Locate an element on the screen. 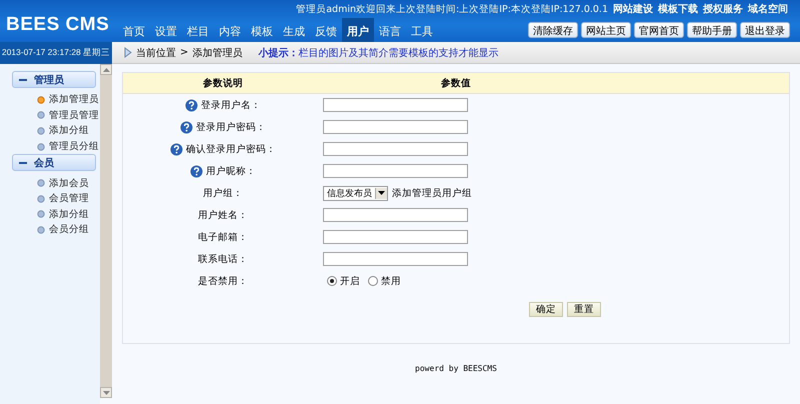 This screenshot has width=800, height=404. down-arrow-icon is located at coordinates (106, 392).